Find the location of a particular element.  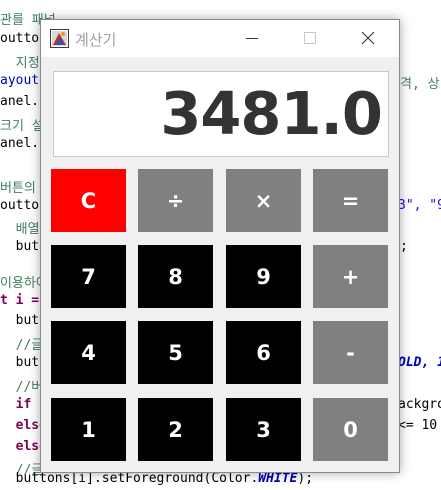

window-title: 계산기 is located at coordinates (96, 40).